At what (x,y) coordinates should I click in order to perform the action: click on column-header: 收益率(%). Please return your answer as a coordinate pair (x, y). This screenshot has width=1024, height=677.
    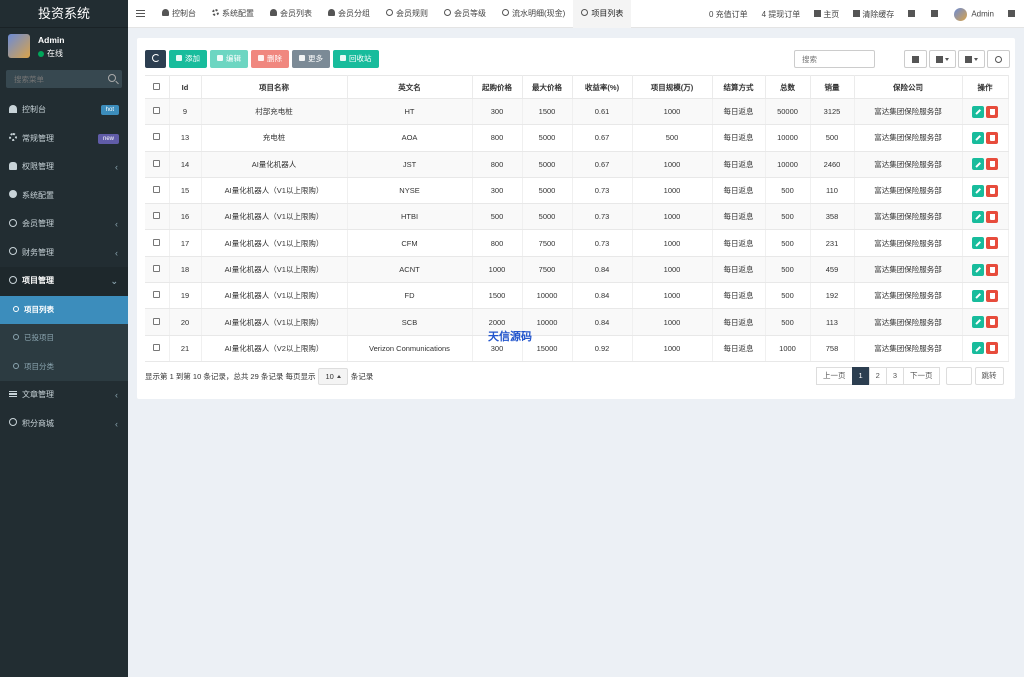
    Looking at the image, I should click on (602, 87).